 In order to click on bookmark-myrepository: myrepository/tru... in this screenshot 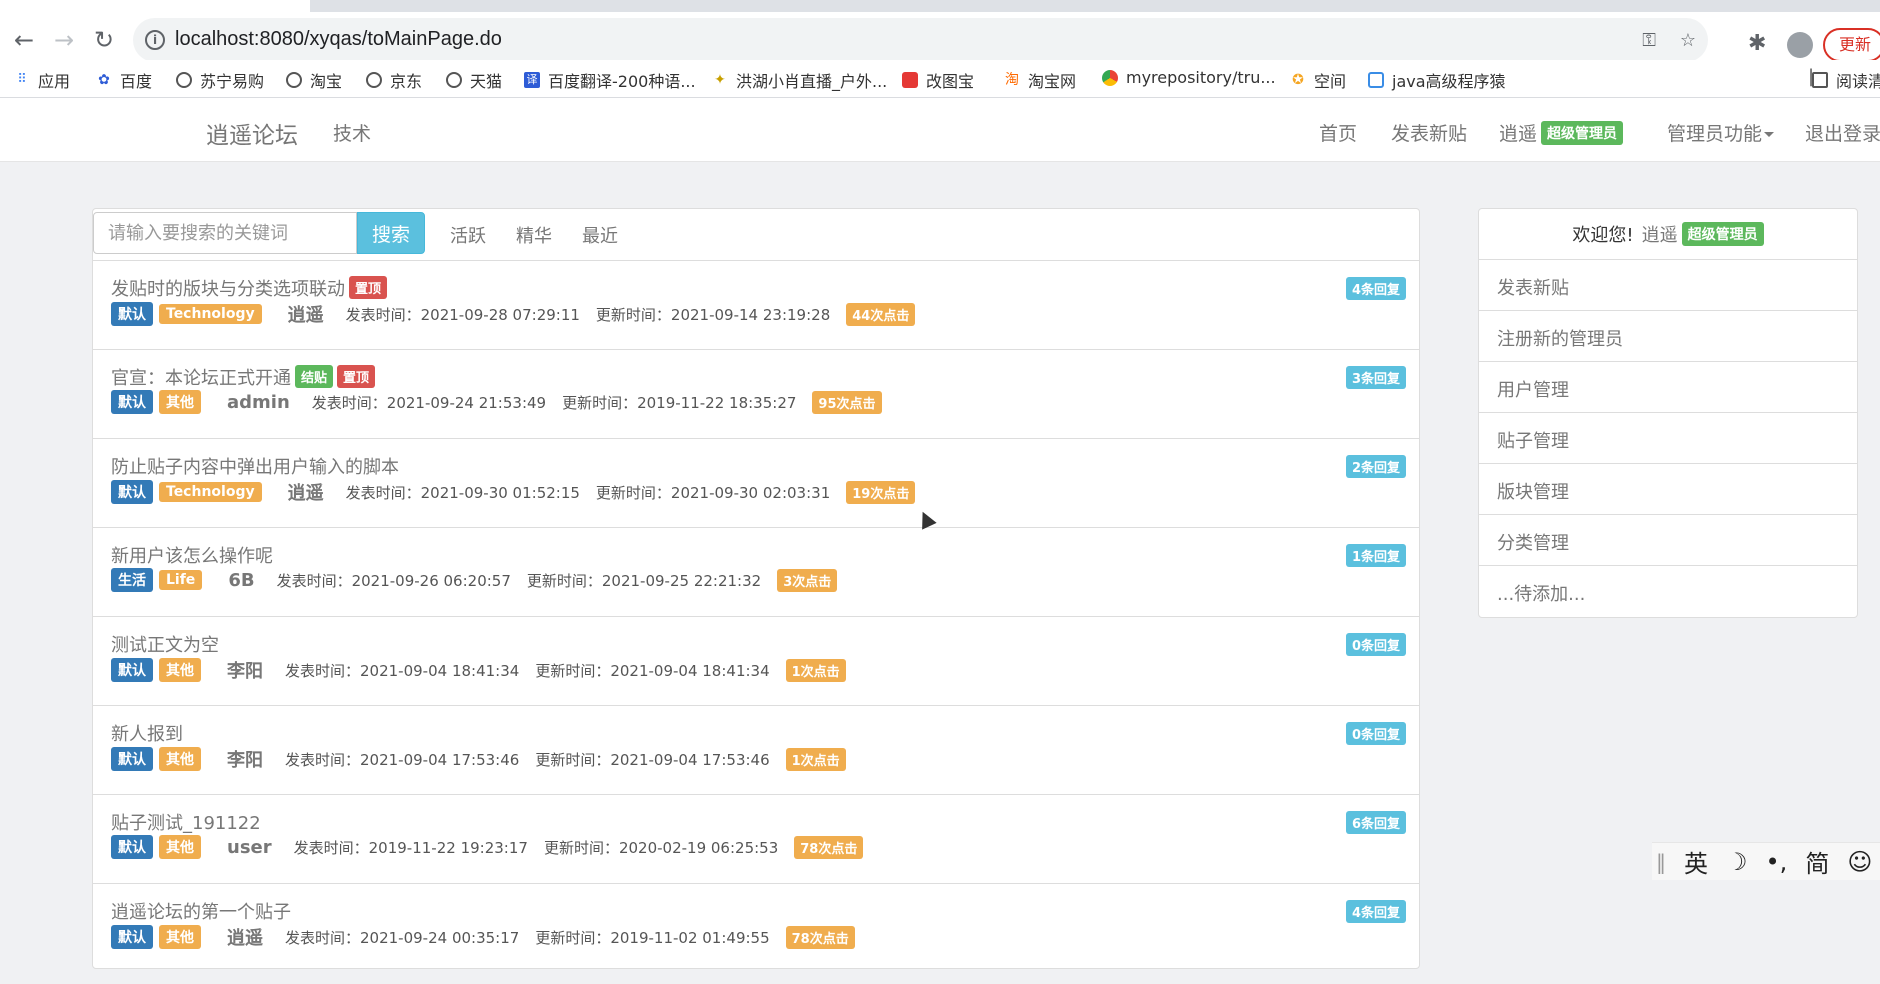, I will do `click(1189, 77)`.